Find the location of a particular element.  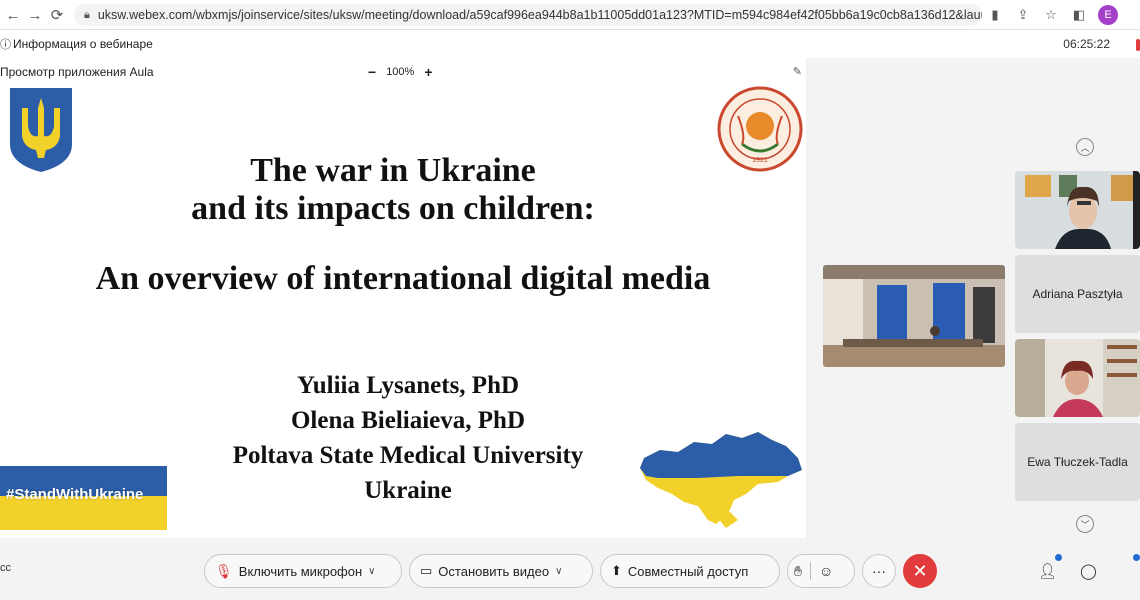

webinar-info-label: Информация о вебинаре is located at coordinates (83, 44).